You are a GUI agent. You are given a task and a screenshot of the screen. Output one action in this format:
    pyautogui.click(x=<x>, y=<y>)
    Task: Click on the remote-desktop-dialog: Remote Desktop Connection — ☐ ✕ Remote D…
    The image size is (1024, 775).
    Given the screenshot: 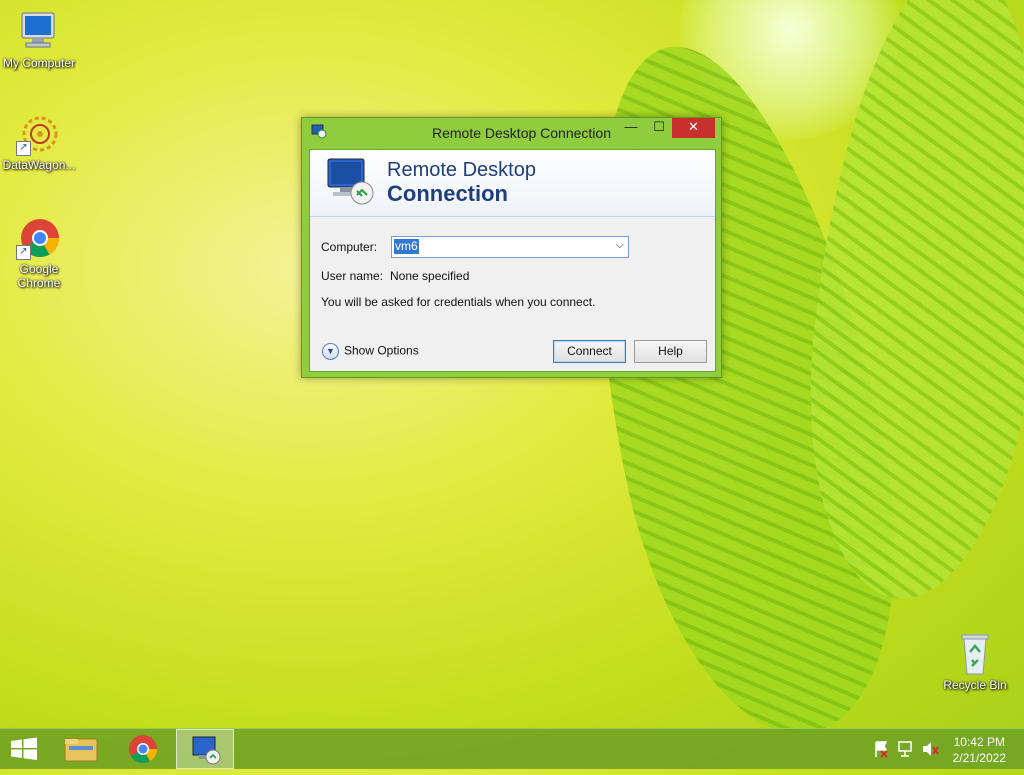 What is the action you would take?
    pyautogui.click(x=511, y=247)
    